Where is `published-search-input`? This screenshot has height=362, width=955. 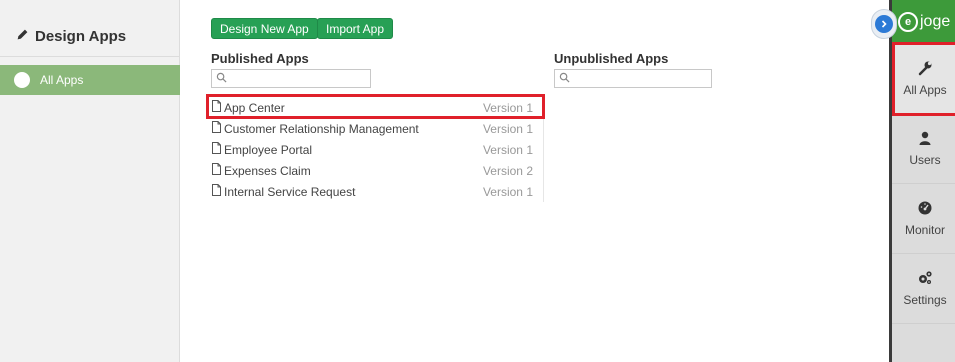
published-search-input is located at coordinates (291, 78).